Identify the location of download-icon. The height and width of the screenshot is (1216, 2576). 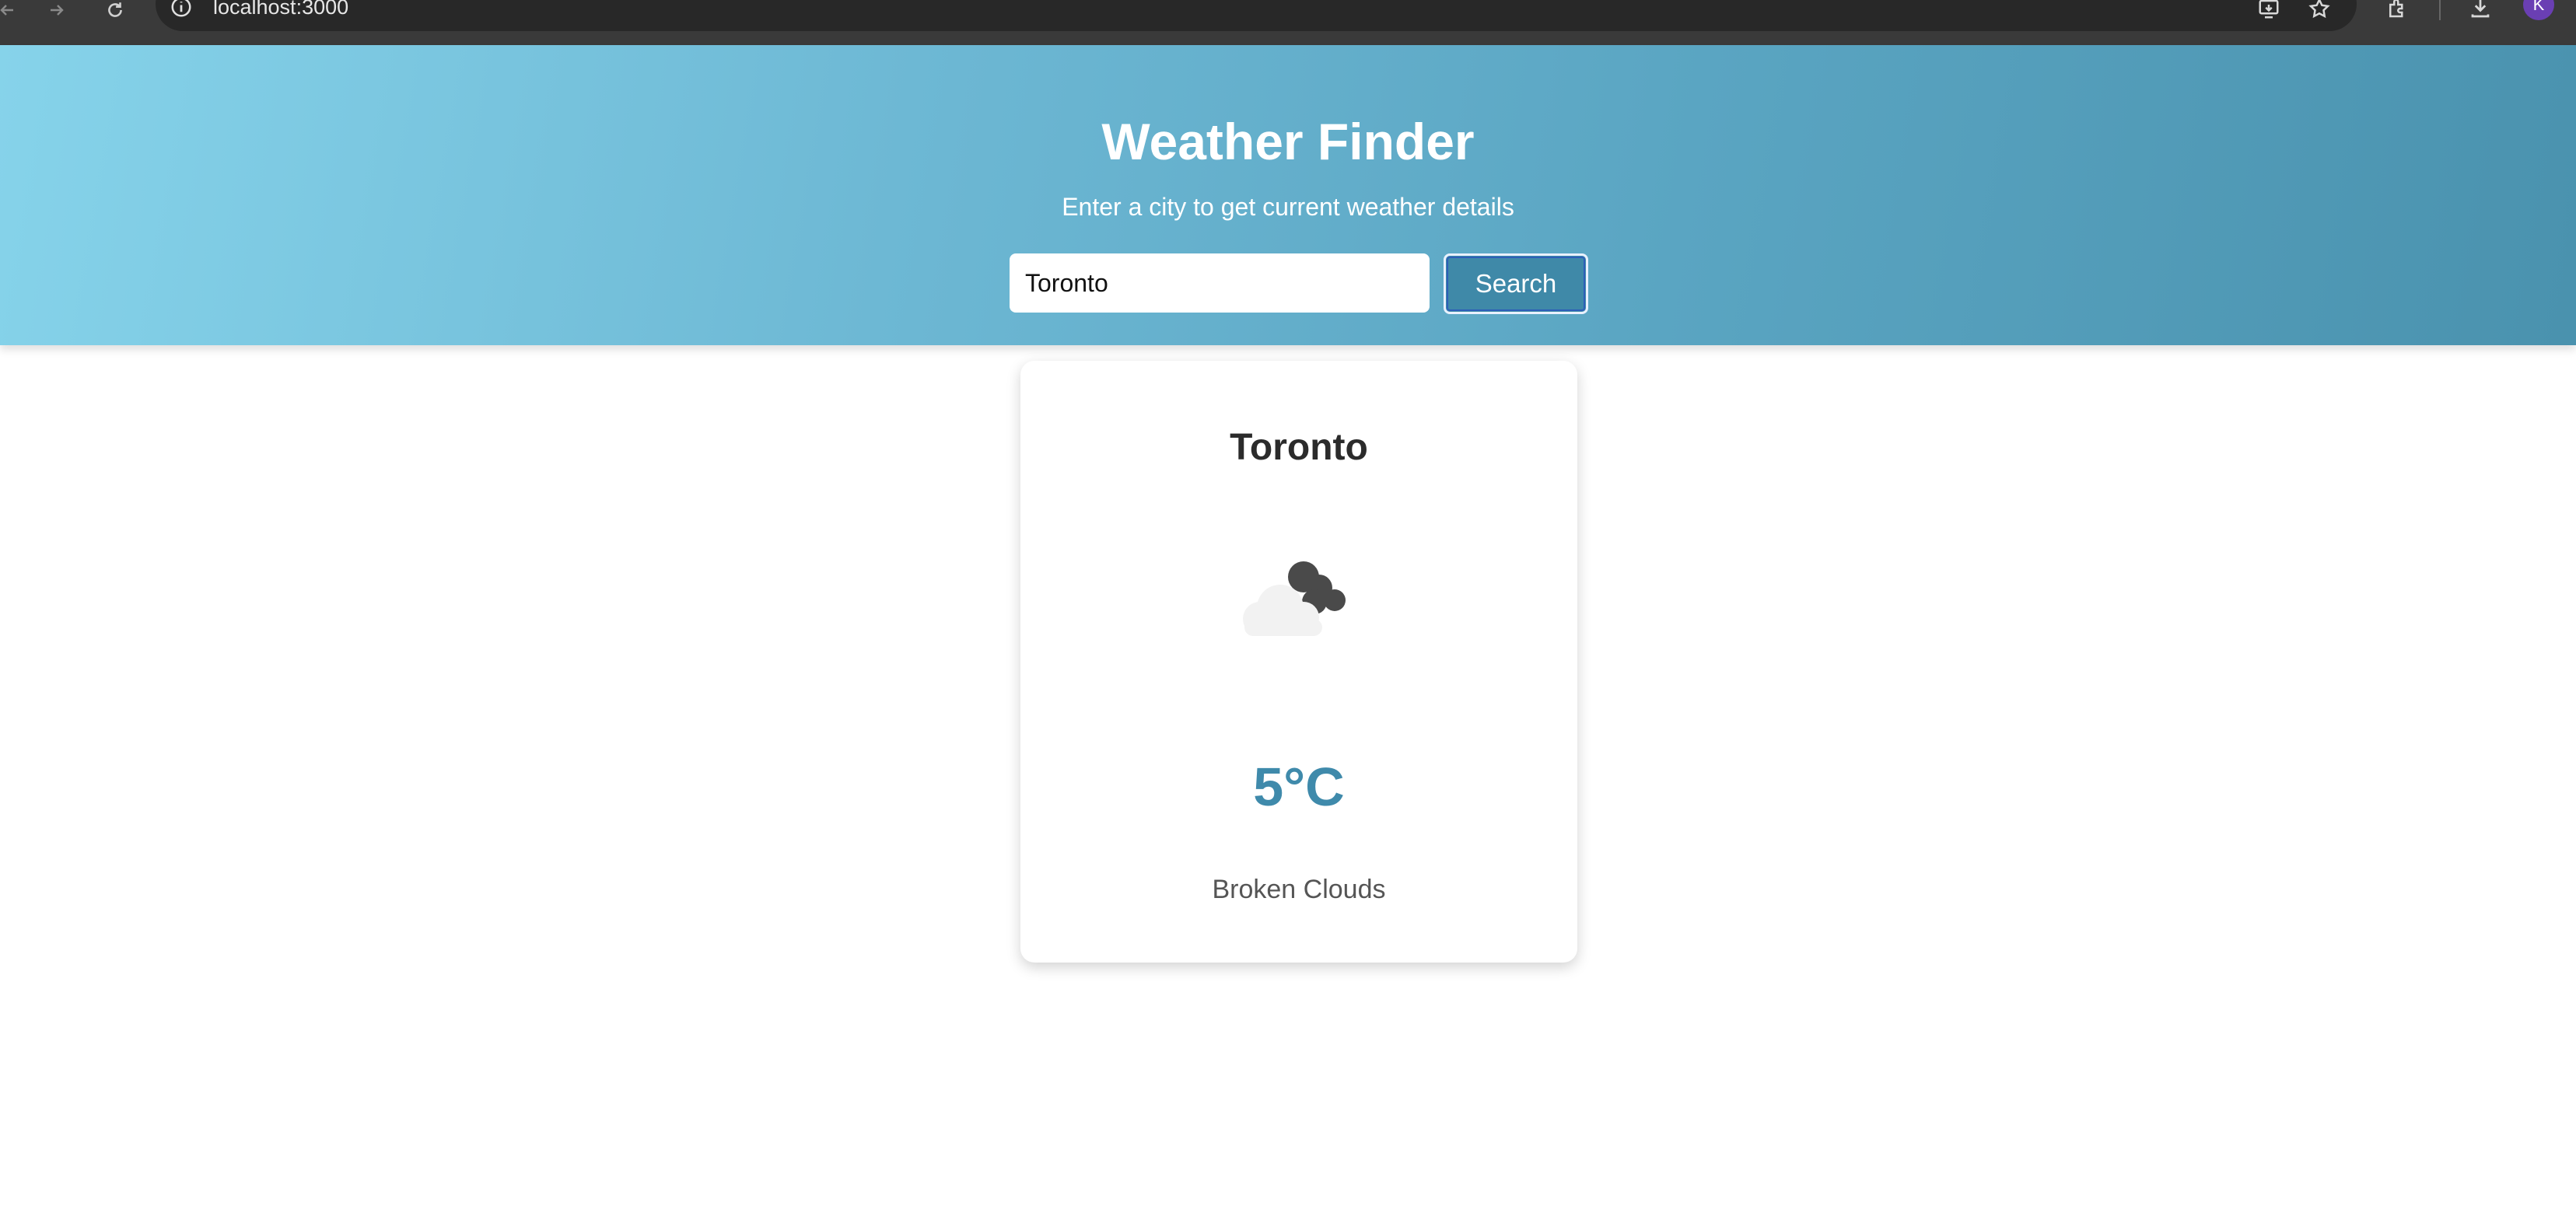
(2481, 10).